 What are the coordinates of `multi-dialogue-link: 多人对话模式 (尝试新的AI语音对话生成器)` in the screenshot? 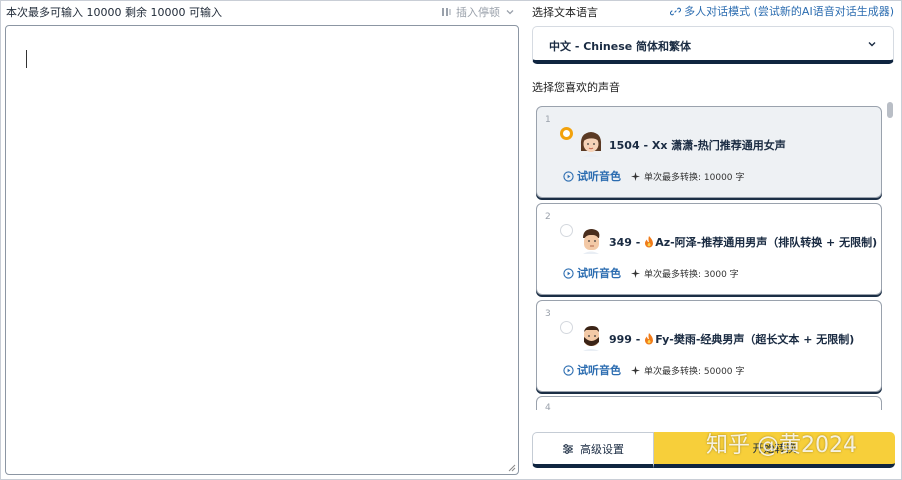 It's located at (782, 11).